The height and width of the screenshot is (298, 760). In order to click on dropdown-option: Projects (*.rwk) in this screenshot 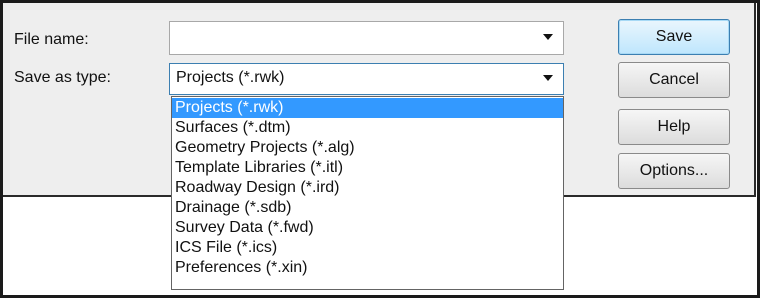, I will do `click(367, 108)`.